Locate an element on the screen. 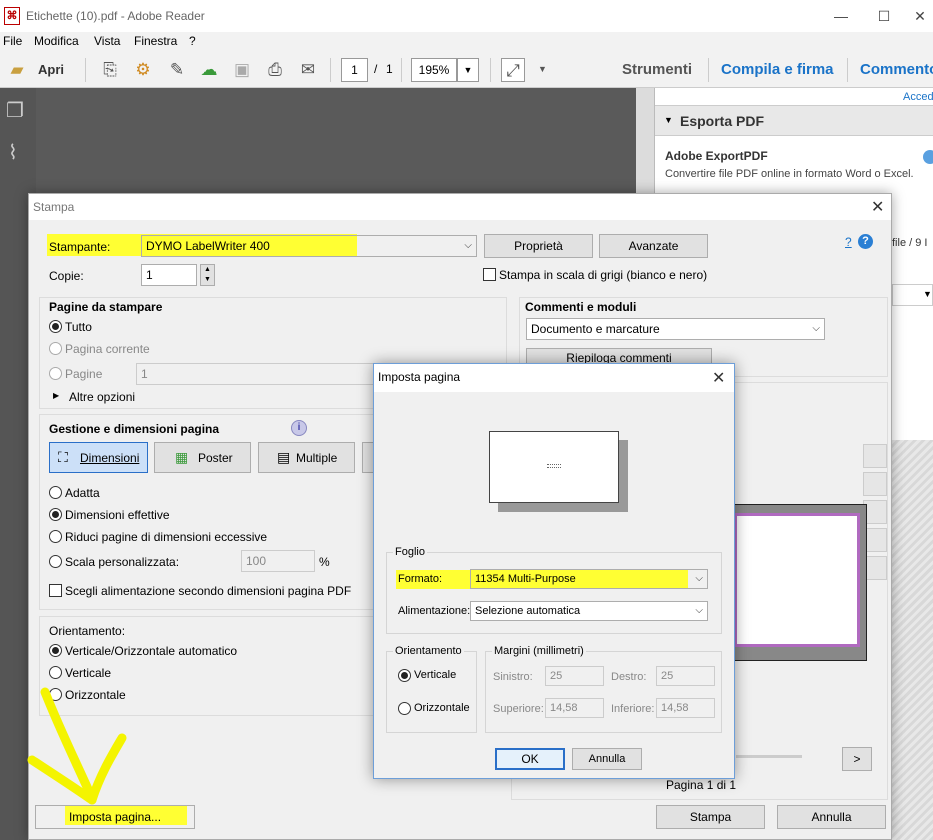 This screenshot has height=840, width=933. comments-value: Documento e marcature is located at coordinates (595, 329).